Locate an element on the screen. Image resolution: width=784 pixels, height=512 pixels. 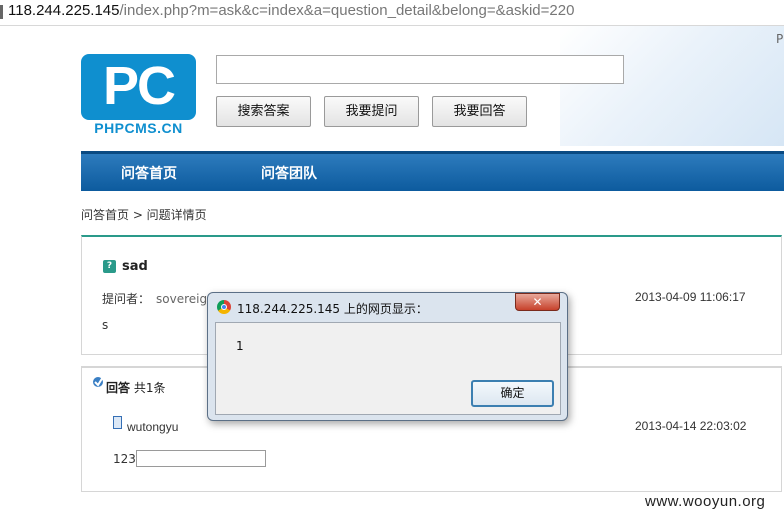
corner-text: P is located at coordinates (780, 39).